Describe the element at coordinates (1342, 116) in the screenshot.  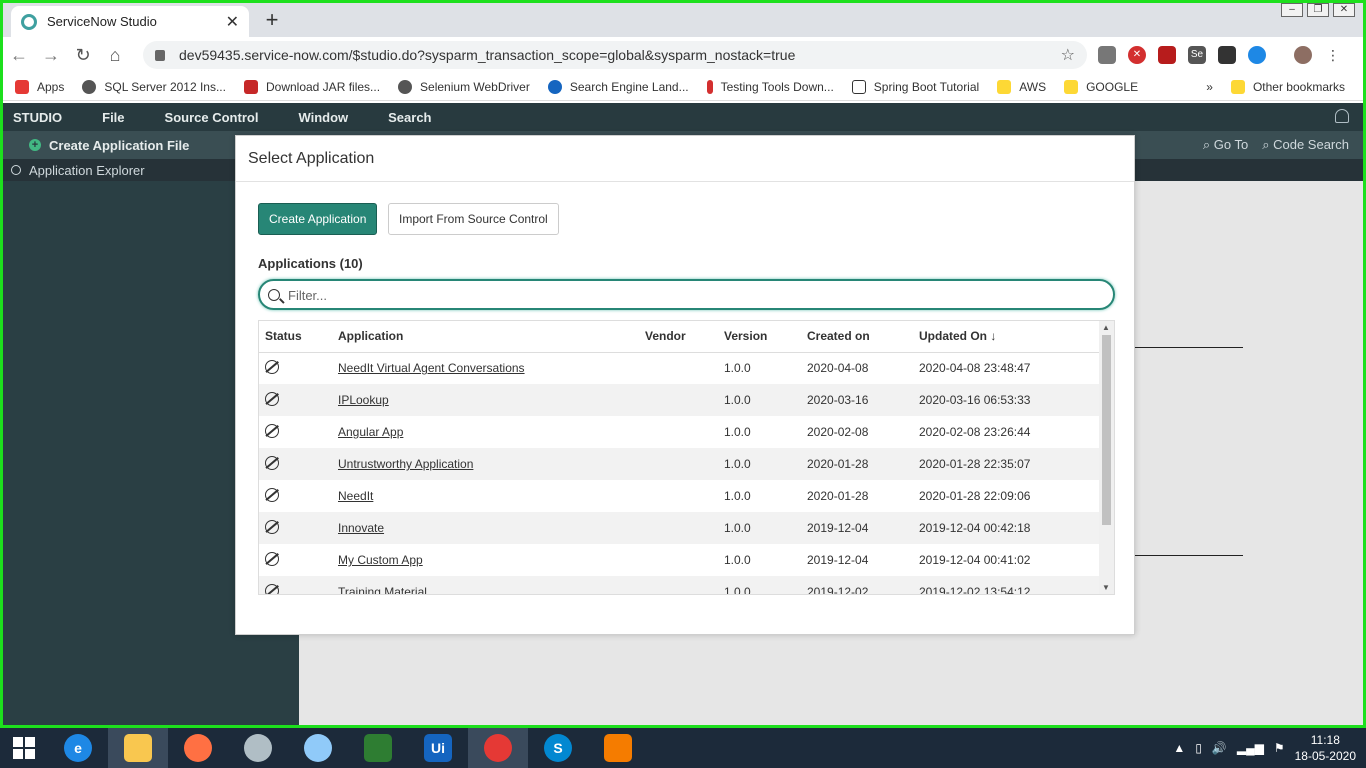
I see `user-icon` at that location.